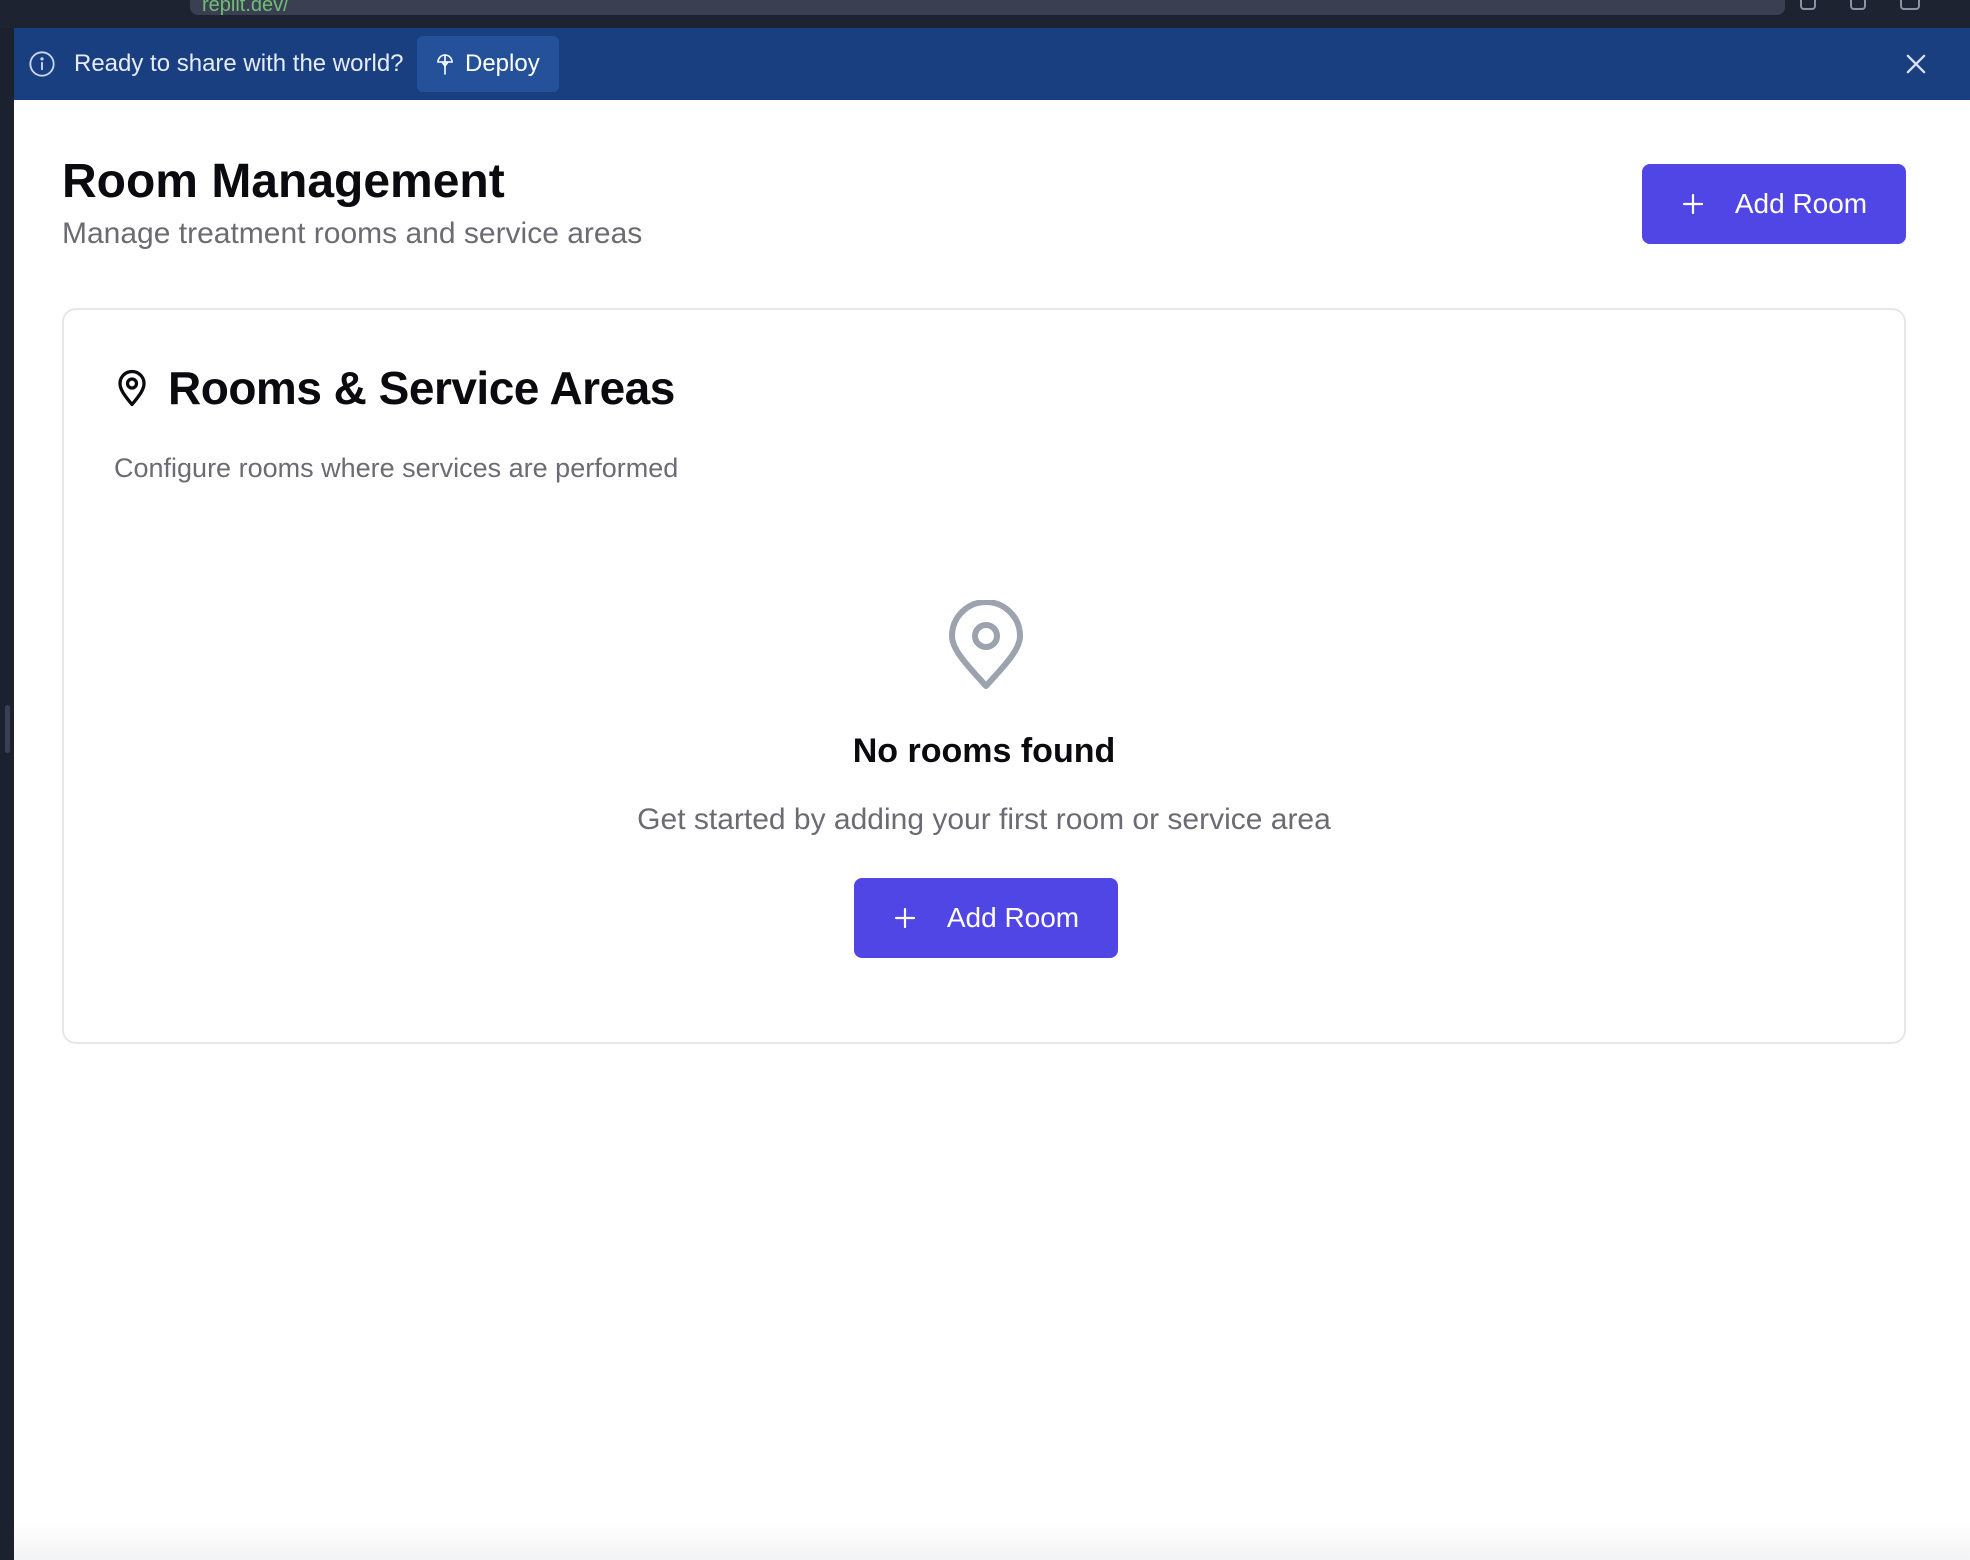 The width and height of the screenshot is (1970, 1560). What do you see at coordinates (245, 7) in the screenshot?
I see `address-bar-url: replit.dev/` at bounding box center [245, 7].